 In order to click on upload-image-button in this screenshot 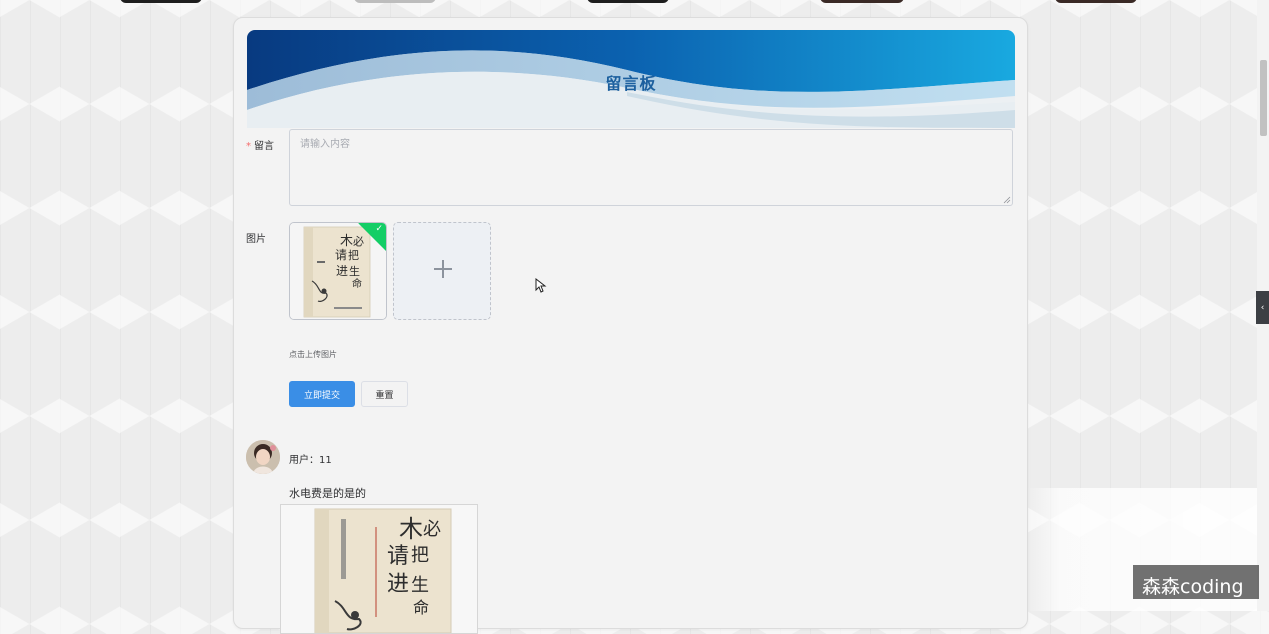, I will do `click(442, 271)`.